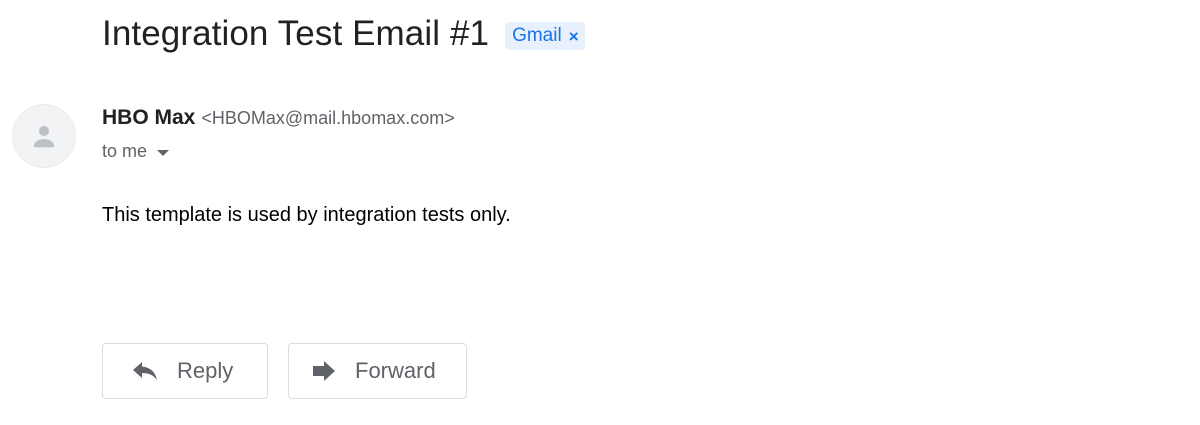  I want to click on label-chip-text: Gmail, so click(537, 35).